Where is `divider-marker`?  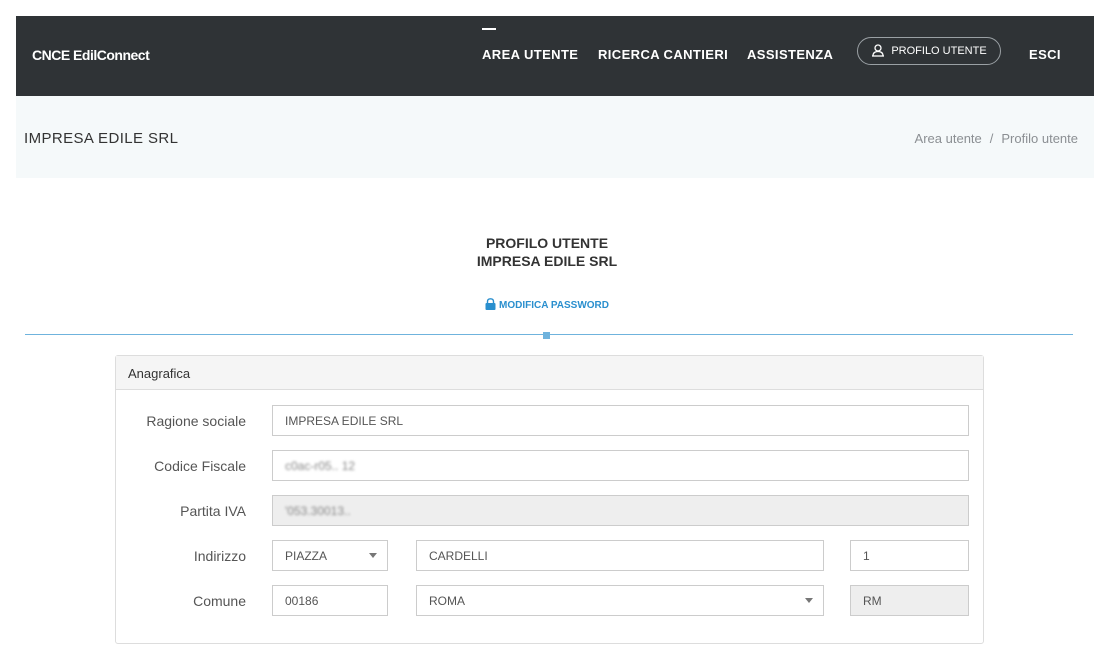
divider-marker is located at coordinates (546, 335).